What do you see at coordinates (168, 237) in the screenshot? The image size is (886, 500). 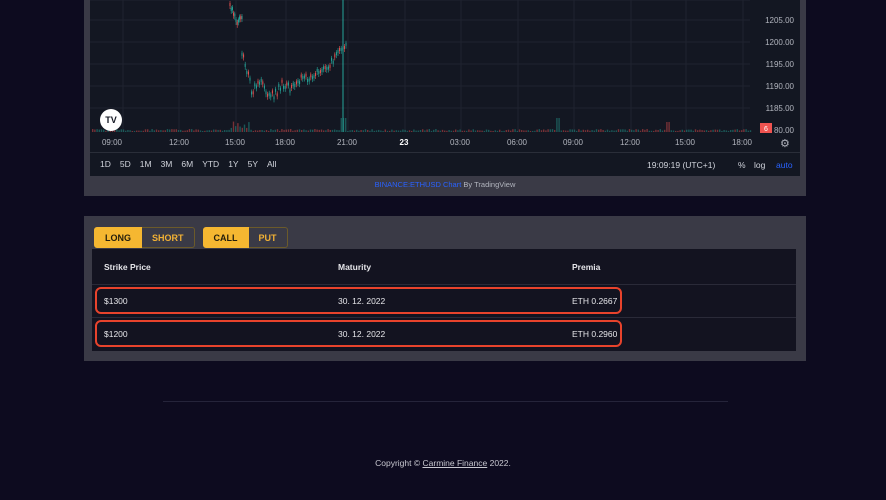 I see `short-button: SHORT` at bounding box center [168, 237].